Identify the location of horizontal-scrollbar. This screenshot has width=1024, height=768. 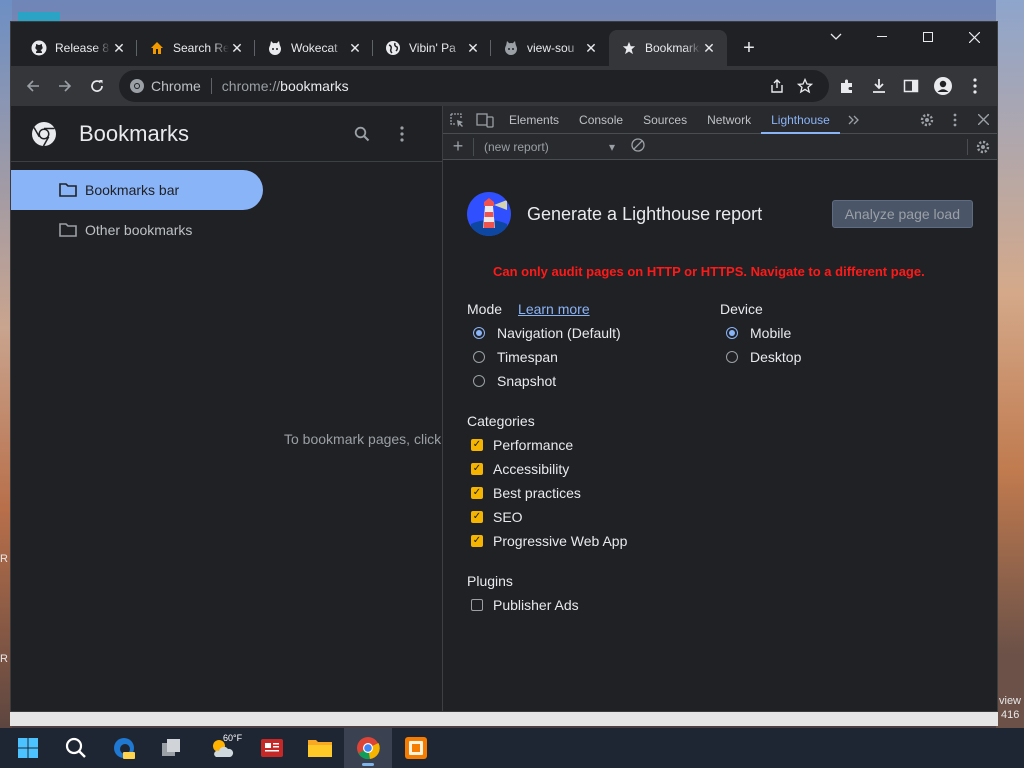
(504, 719).